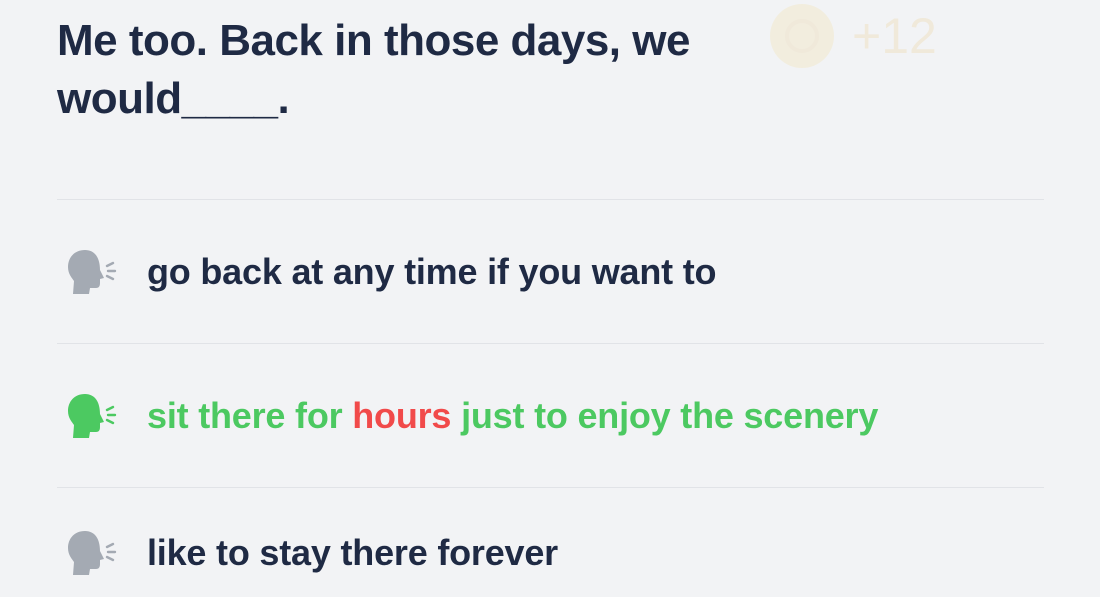 The image size is (1100, 597). What do you see at coordinates (665, 415) in the screenshot?
I see `option-text-after: just to enjoy the scenery` at bounding box center [665, 415].